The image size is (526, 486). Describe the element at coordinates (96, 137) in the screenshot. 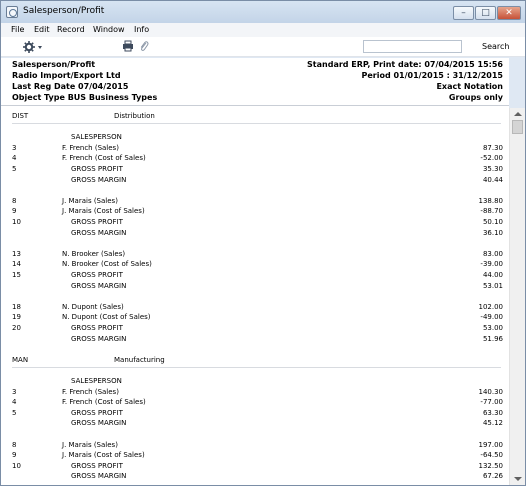

I see `group-heading-label: SALESPERSON` at that location.